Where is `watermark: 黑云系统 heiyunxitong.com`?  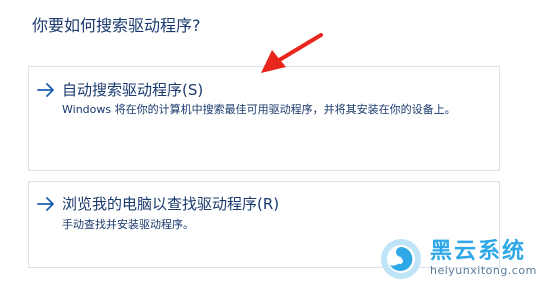 watermark: 黑云系统 heiyunxitong.com is located at coordinates (458, 259).